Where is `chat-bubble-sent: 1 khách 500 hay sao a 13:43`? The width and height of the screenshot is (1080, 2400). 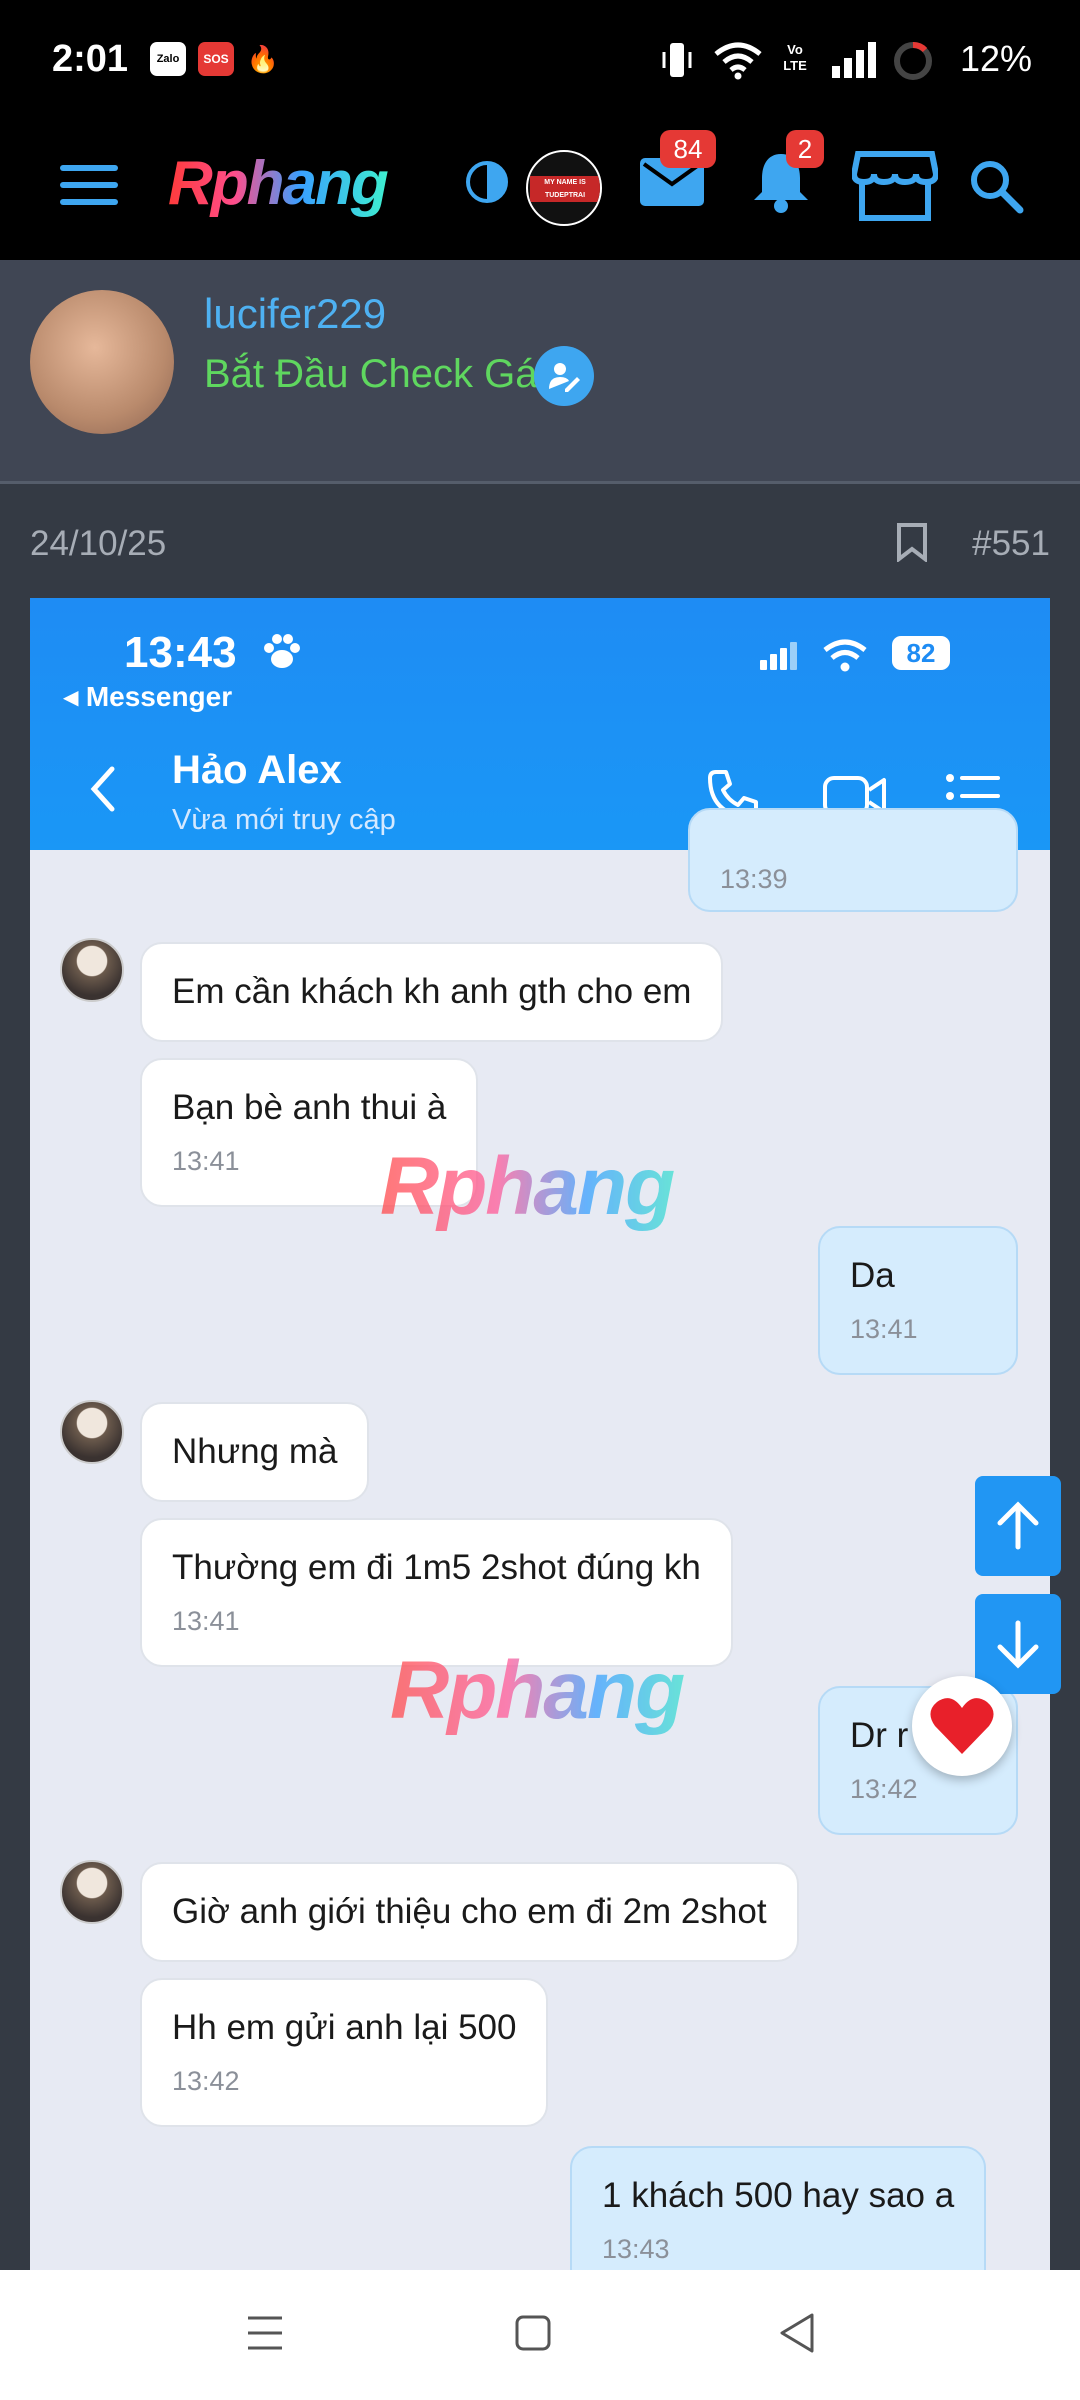
chat-bubble-sent: 1 khách 500 hay sao a 13:43 is located at coordinates (778, 2208).